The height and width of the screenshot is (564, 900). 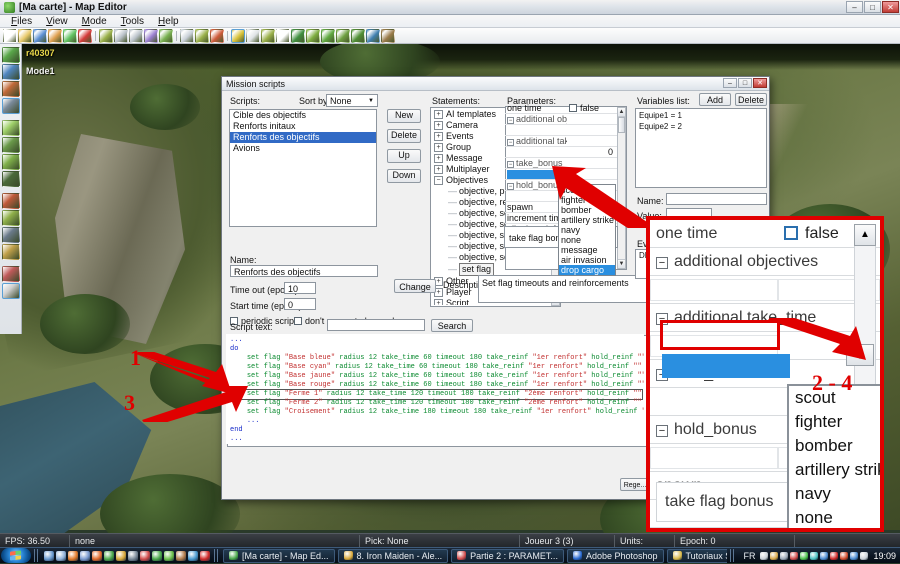 I want to click on timeout-input: 10, so click(x=300, y=288).